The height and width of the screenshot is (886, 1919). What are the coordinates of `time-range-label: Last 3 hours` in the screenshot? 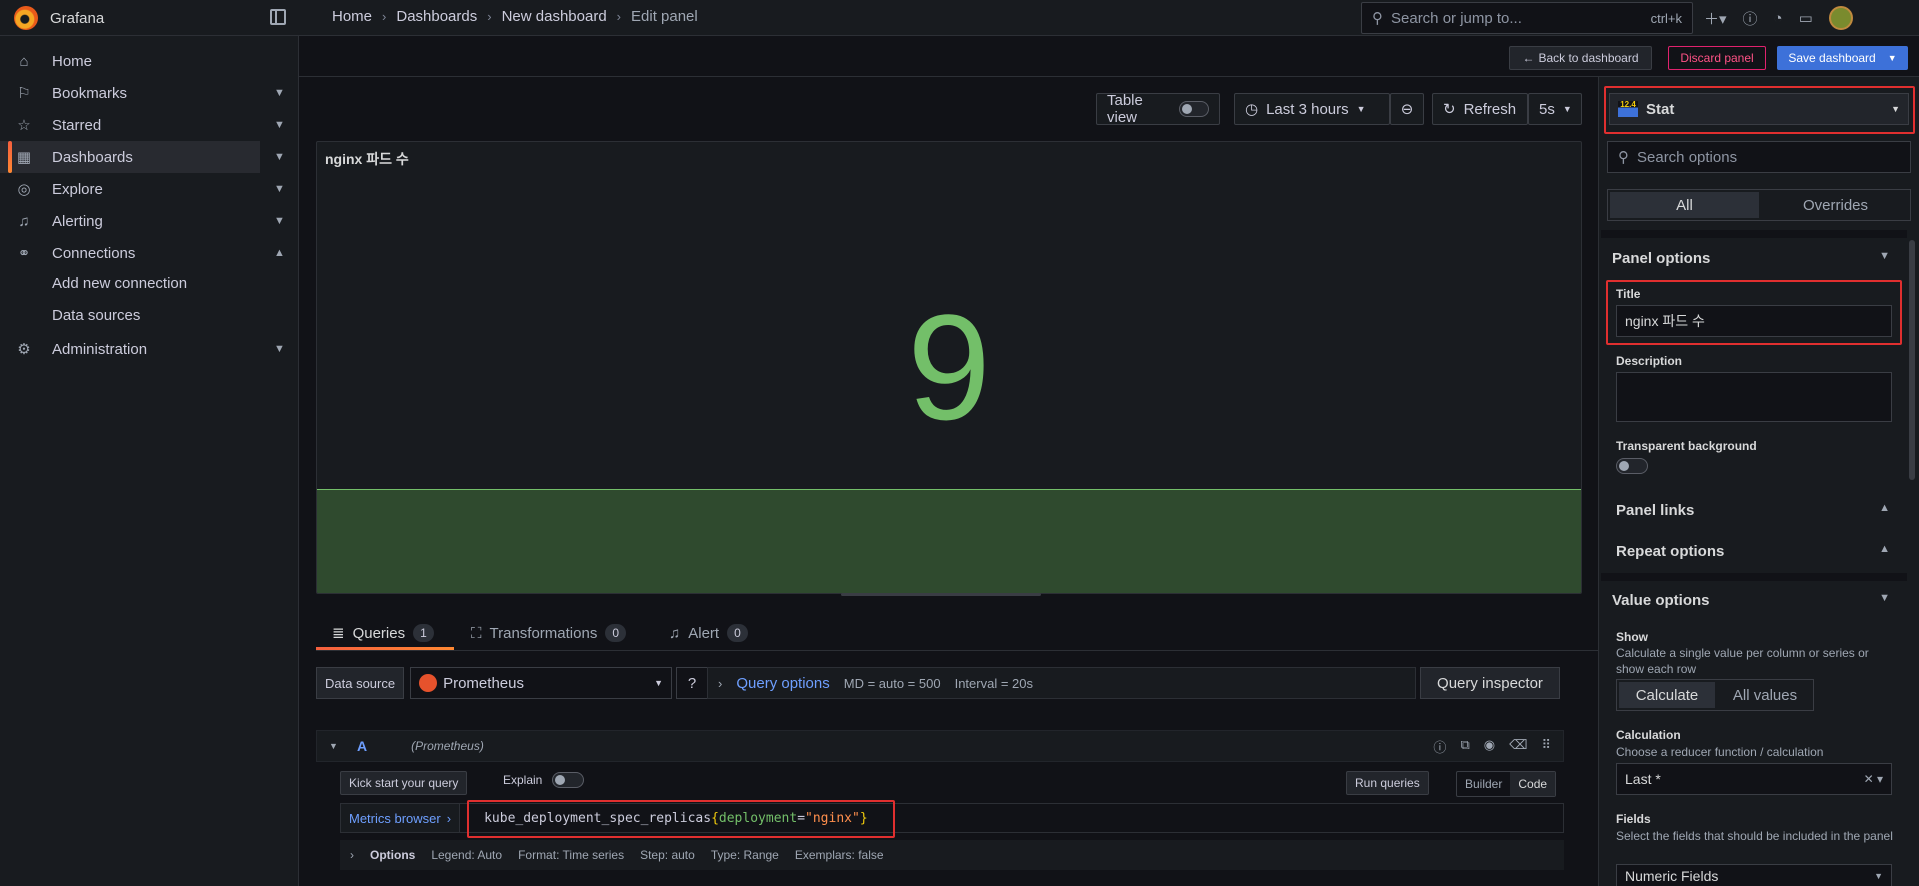 It's located at (1307, 109).